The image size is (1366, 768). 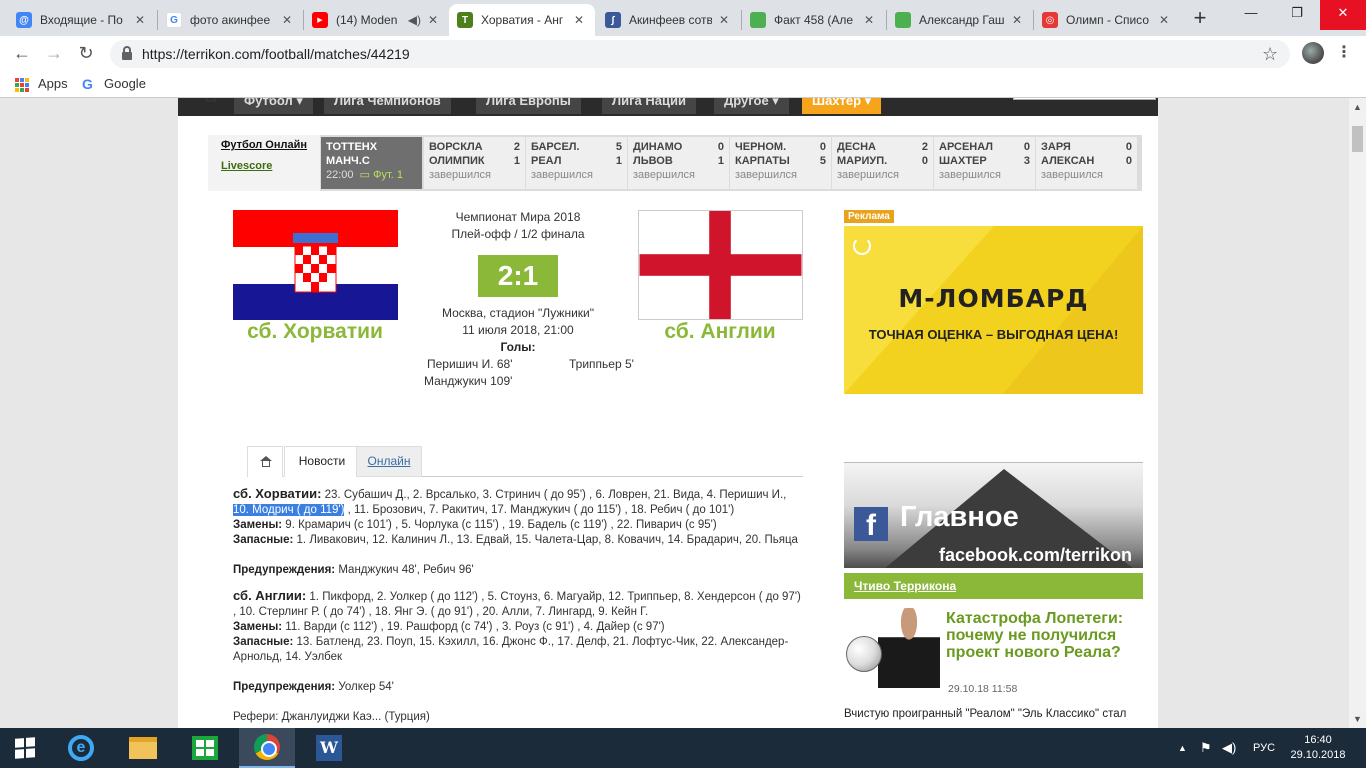 What do you see at coordinates (230, 20) in the screenshot?
I see `tab-google-search: G фото акинфее ✕` at bounding box center [230, 20].